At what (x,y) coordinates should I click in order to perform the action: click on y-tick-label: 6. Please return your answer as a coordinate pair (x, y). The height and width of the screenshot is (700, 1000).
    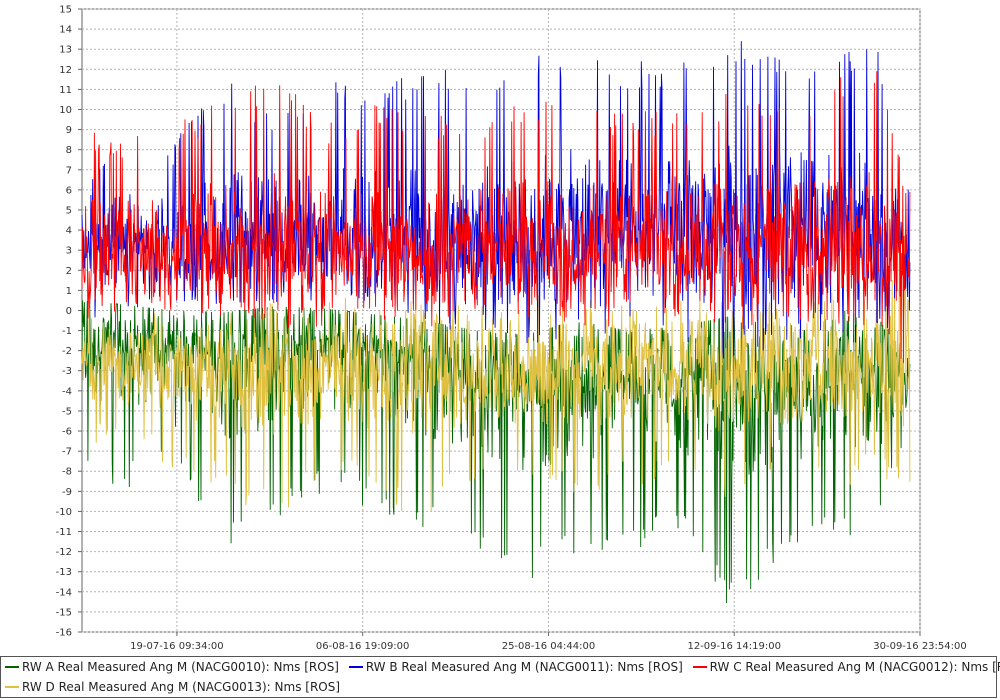
    Looking at the image, I should click on (69, 190).